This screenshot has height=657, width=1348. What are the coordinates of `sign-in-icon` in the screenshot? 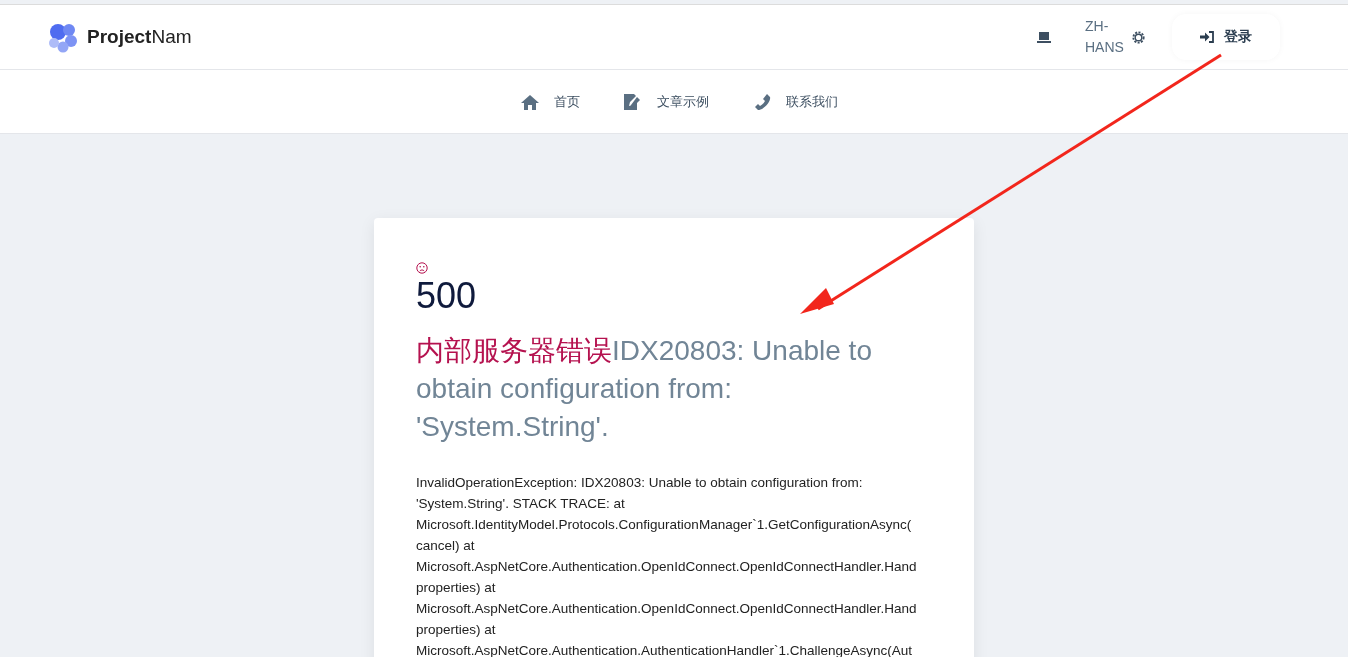 It's located at (1207, 37).